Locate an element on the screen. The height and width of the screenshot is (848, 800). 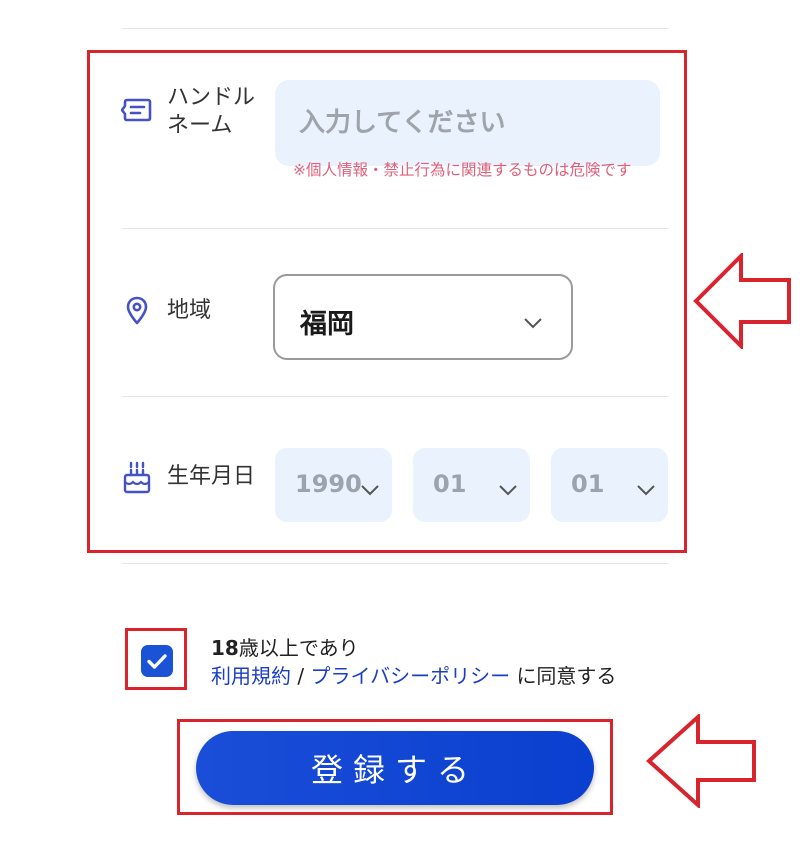
terms-link: 利用規約 is located at coordinates (251, 676).